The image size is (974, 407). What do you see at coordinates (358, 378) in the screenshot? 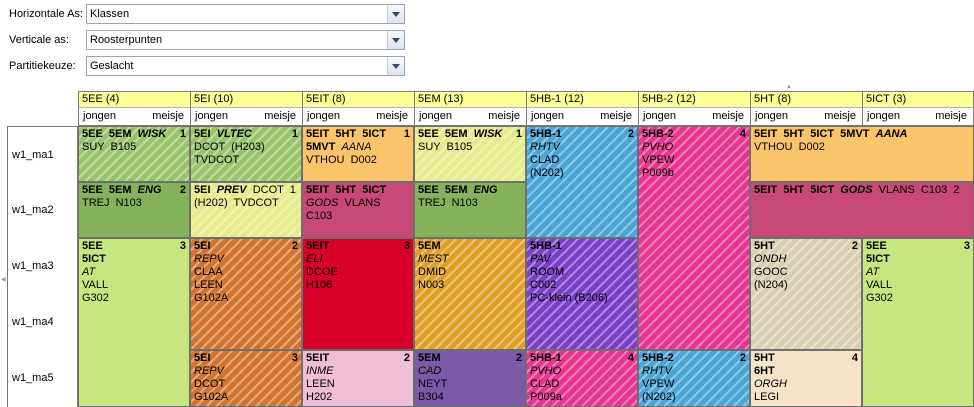
I see `lesson-block: 2 5EIT INME LEEN H202` at bounding box center [358, 378].